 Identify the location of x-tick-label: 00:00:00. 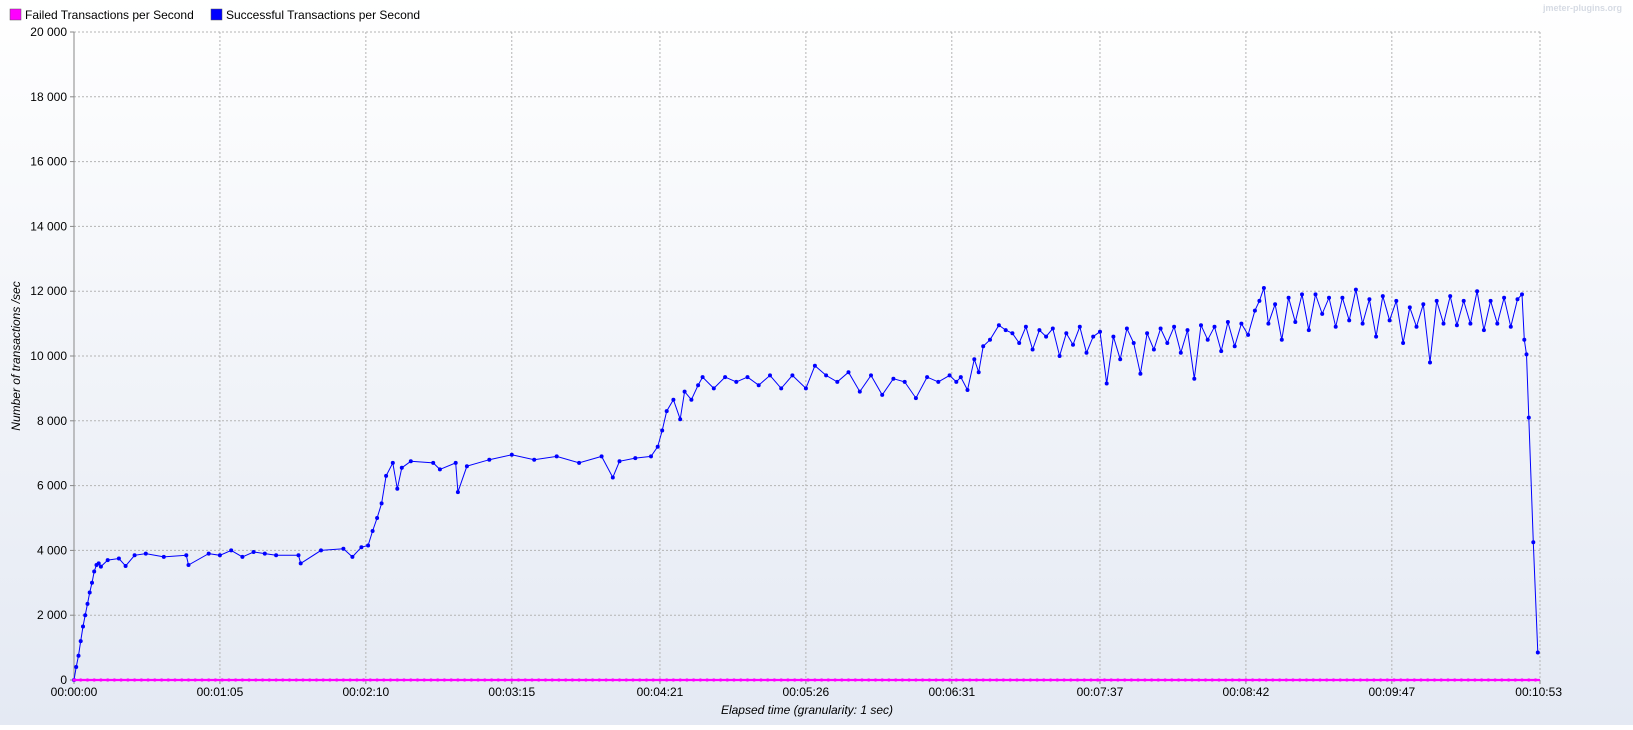
(74, 692).